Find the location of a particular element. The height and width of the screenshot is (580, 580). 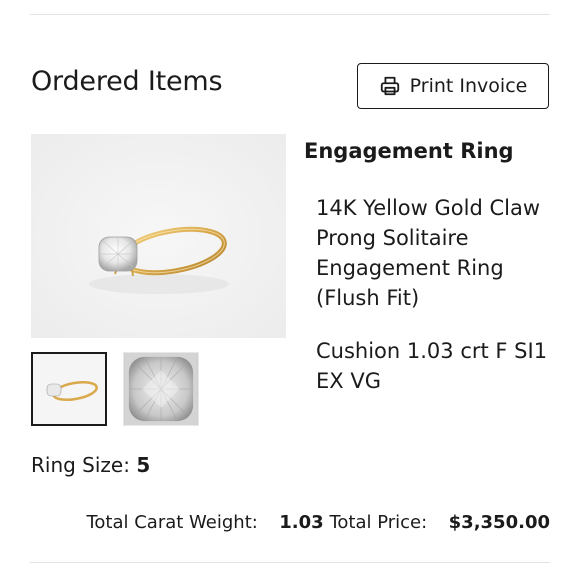

total-price-value: $3,350.00 is located at coordinates (499, 522).